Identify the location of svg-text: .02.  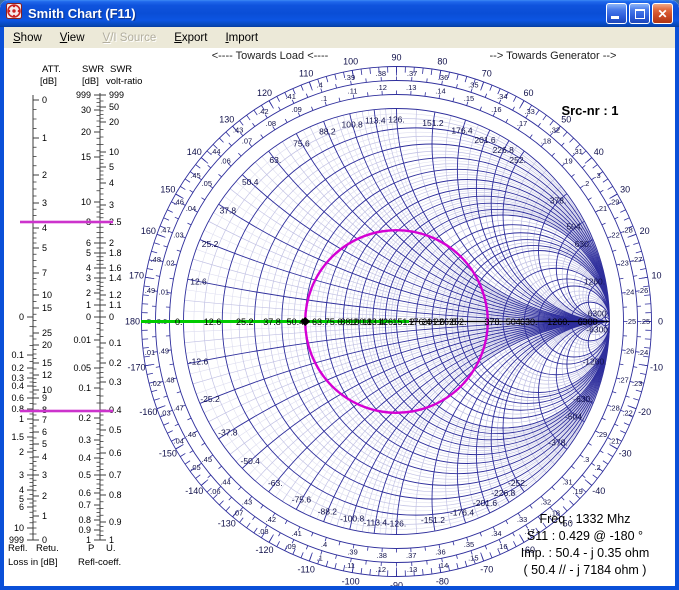
(156, 383).